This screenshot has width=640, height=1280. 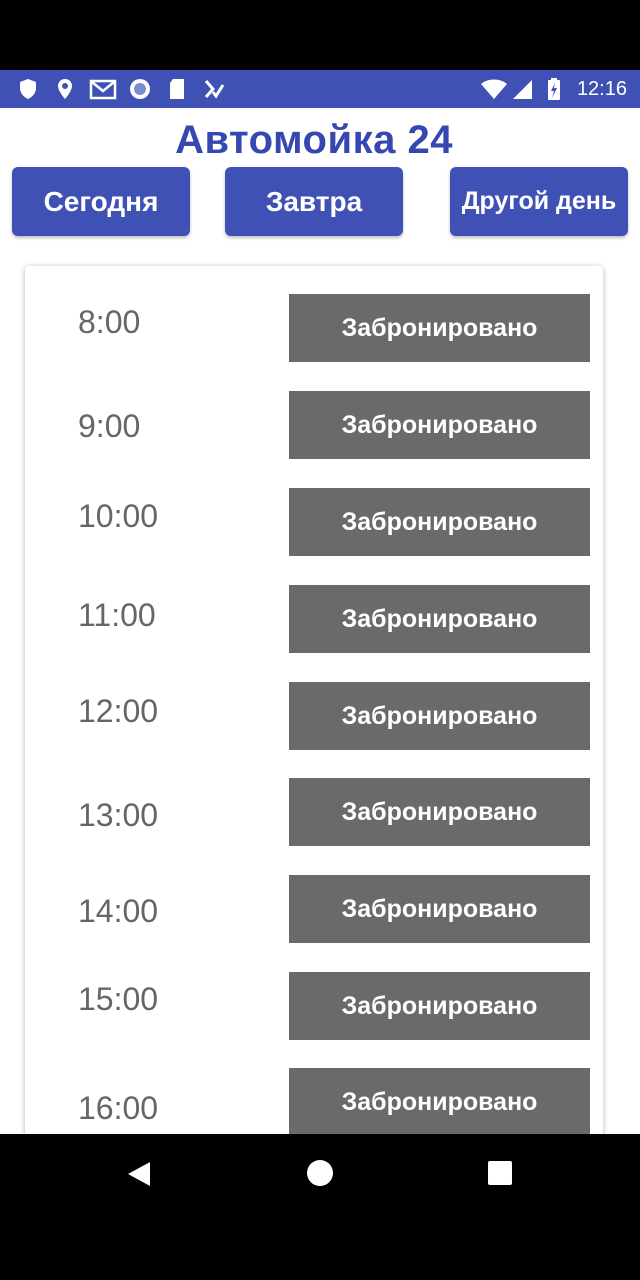 I want to click on recent-apps-icon, so click(x=500, y=1173).